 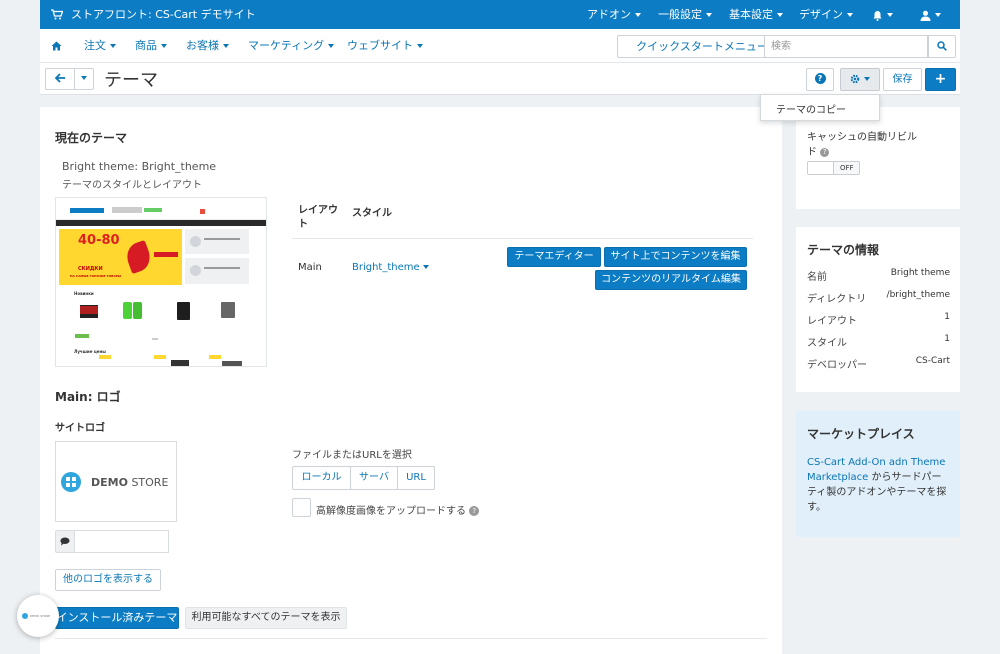 I want to click on logo-text-light: STORE, so click(x=148, y=482).